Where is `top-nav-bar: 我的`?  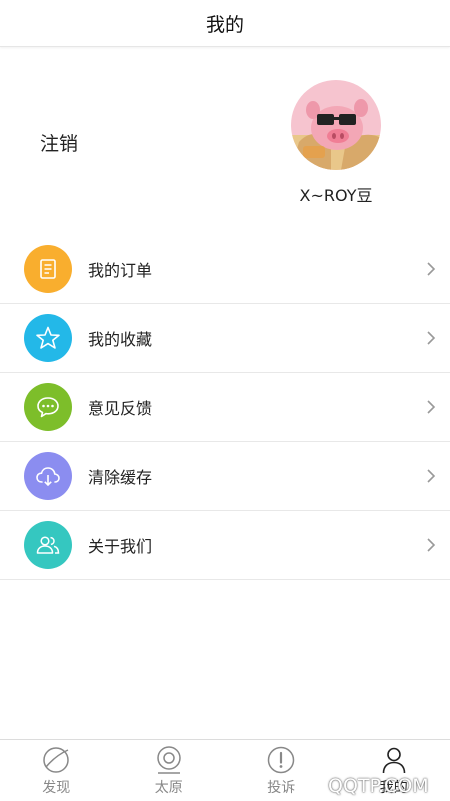
top-nav-bar: 我的 is located at coordinates (225, 23).